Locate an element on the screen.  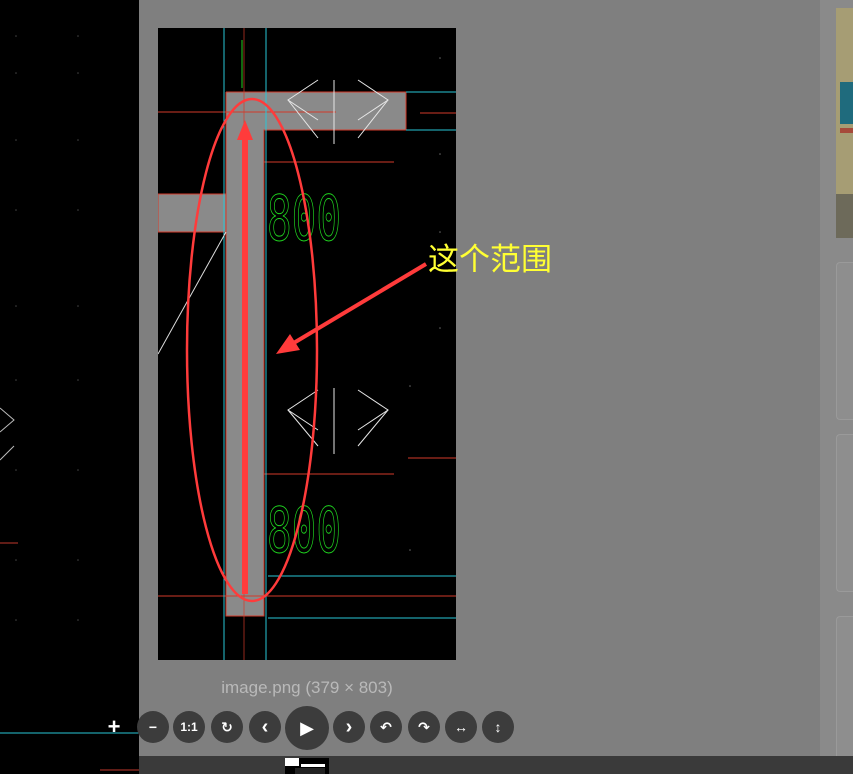
one-to-one-icon: 1:1 is located at coordinates (189, 727).